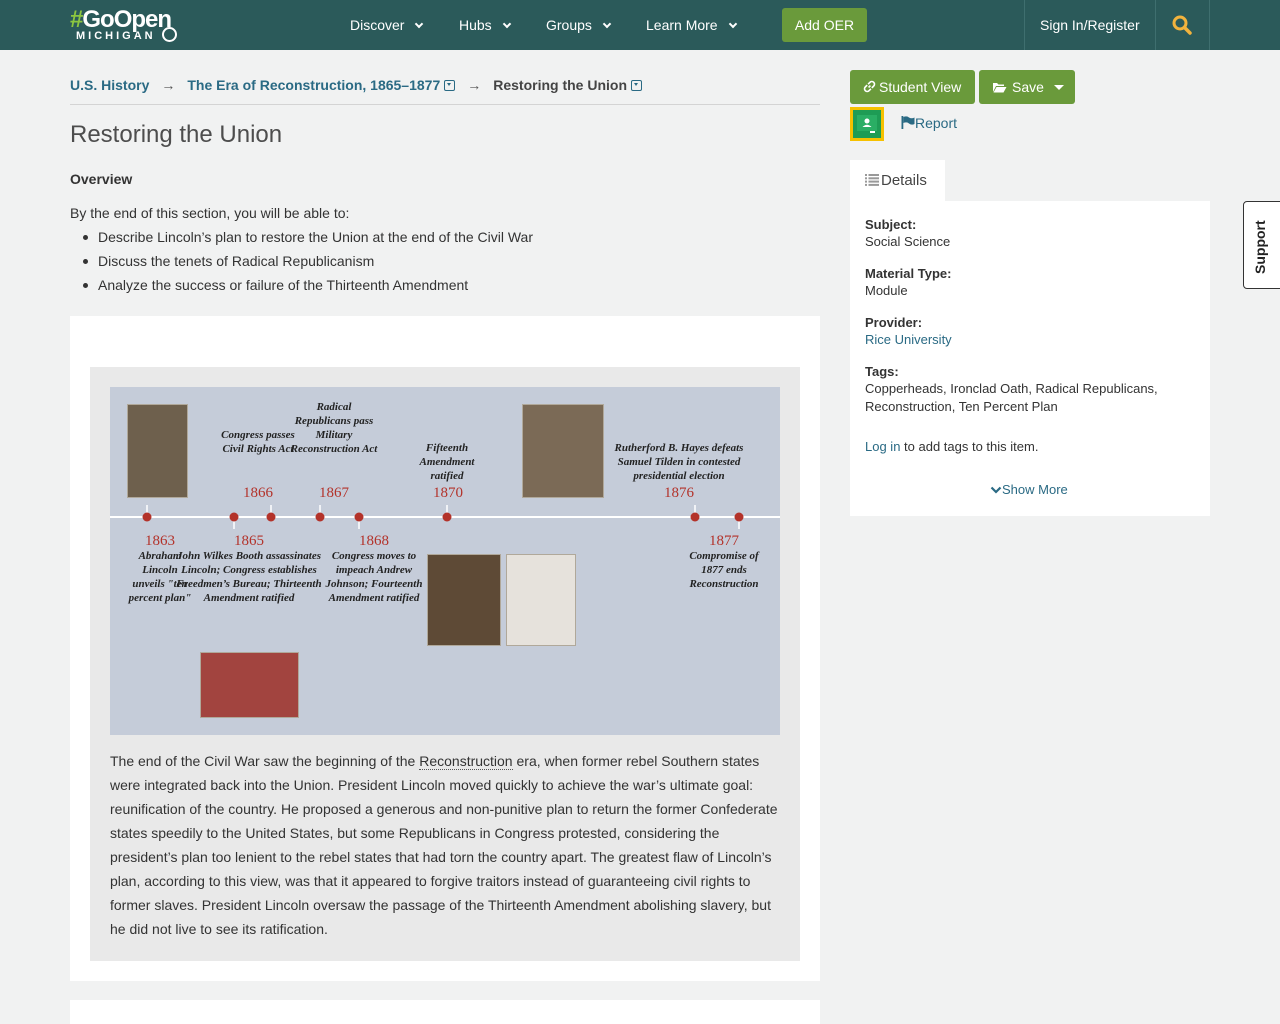  Describe the element at coordinates (891, 224) in the screenshot. I see `subject-label: Subject:` at that location.